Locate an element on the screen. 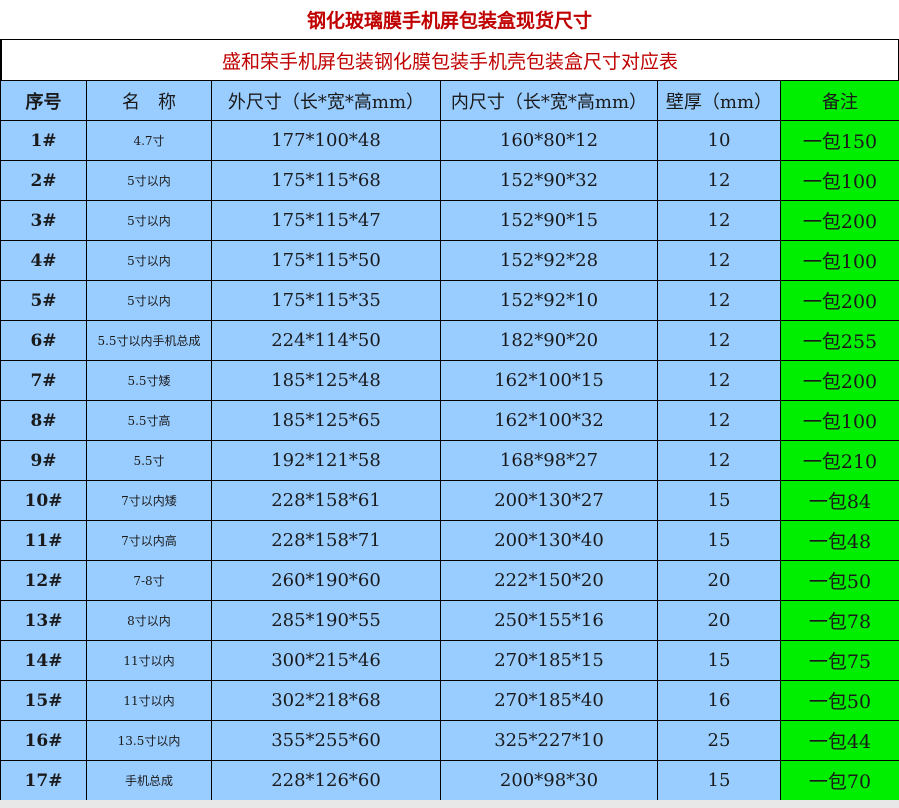  cell-name: 4.7寸 is located at coordinates (149, 140).